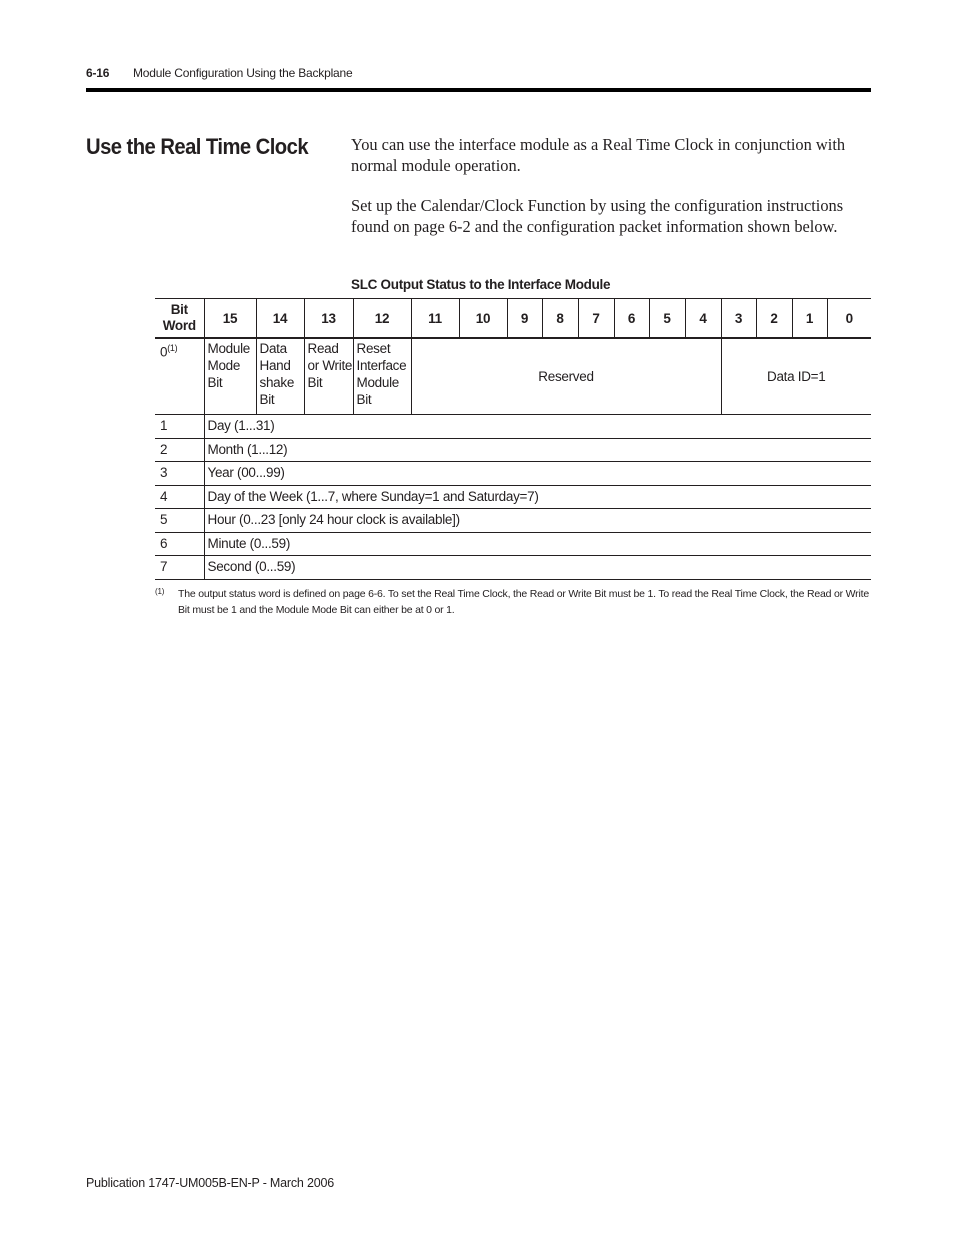  Describe the element at coordinates (179, 567) in the screenshot. I see `word-cell: 7` at that location.